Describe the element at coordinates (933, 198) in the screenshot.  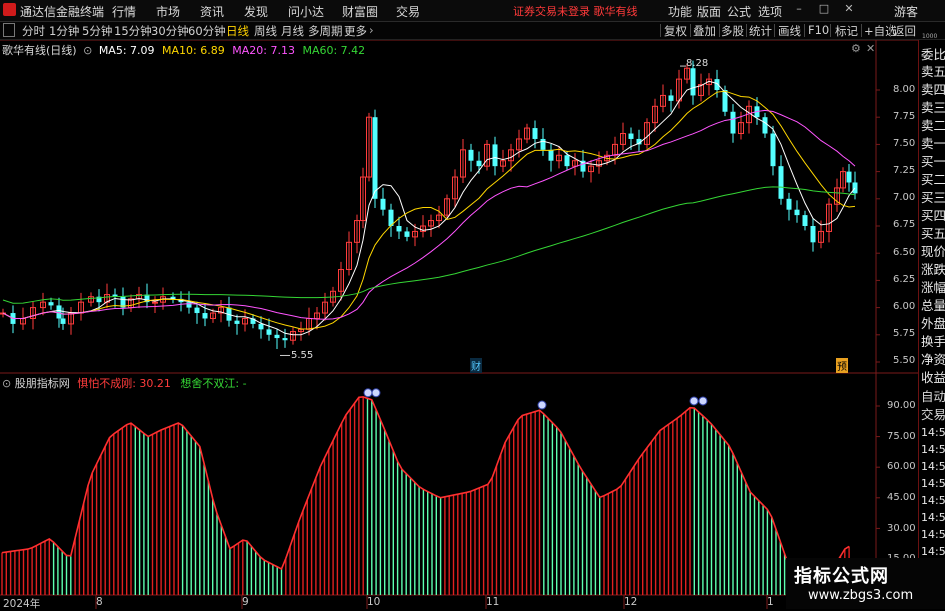
I see `side-item-buy3: 买三` at that location.